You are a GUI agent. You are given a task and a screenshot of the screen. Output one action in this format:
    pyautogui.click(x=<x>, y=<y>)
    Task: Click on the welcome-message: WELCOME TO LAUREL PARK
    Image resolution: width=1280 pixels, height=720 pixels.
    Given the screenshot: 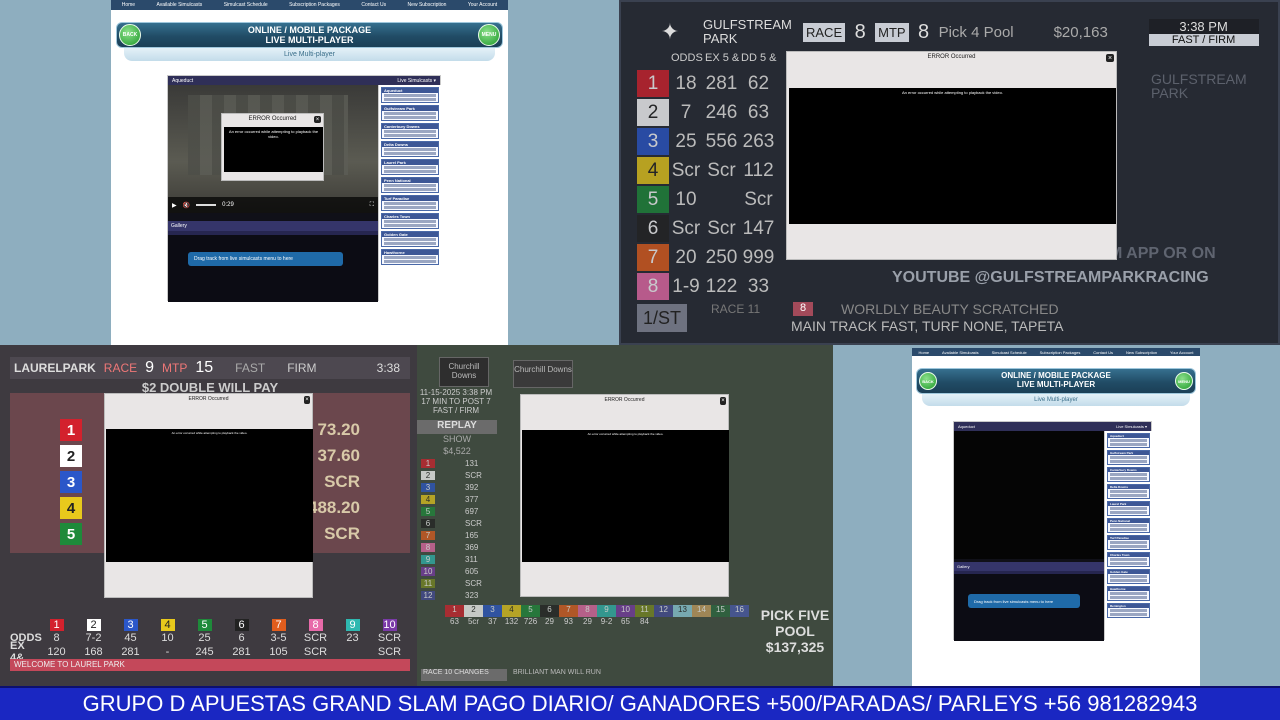 What is the action you would take?
    pyautogui.click(x=210, y=665)
    